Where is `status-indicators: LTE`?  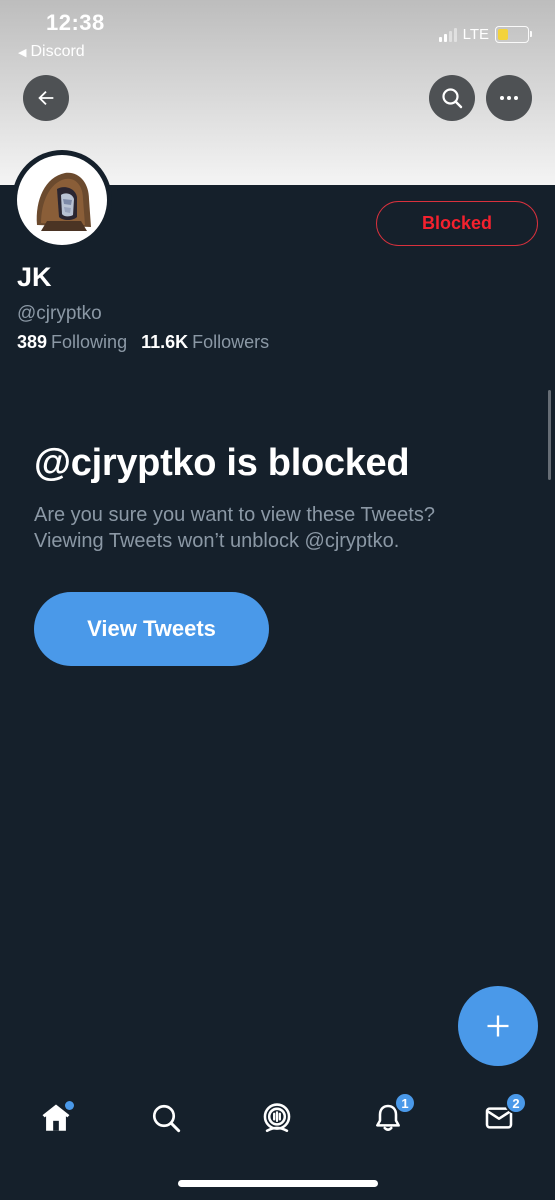
status-indicators: LTE is located at coordinates (485, 34).